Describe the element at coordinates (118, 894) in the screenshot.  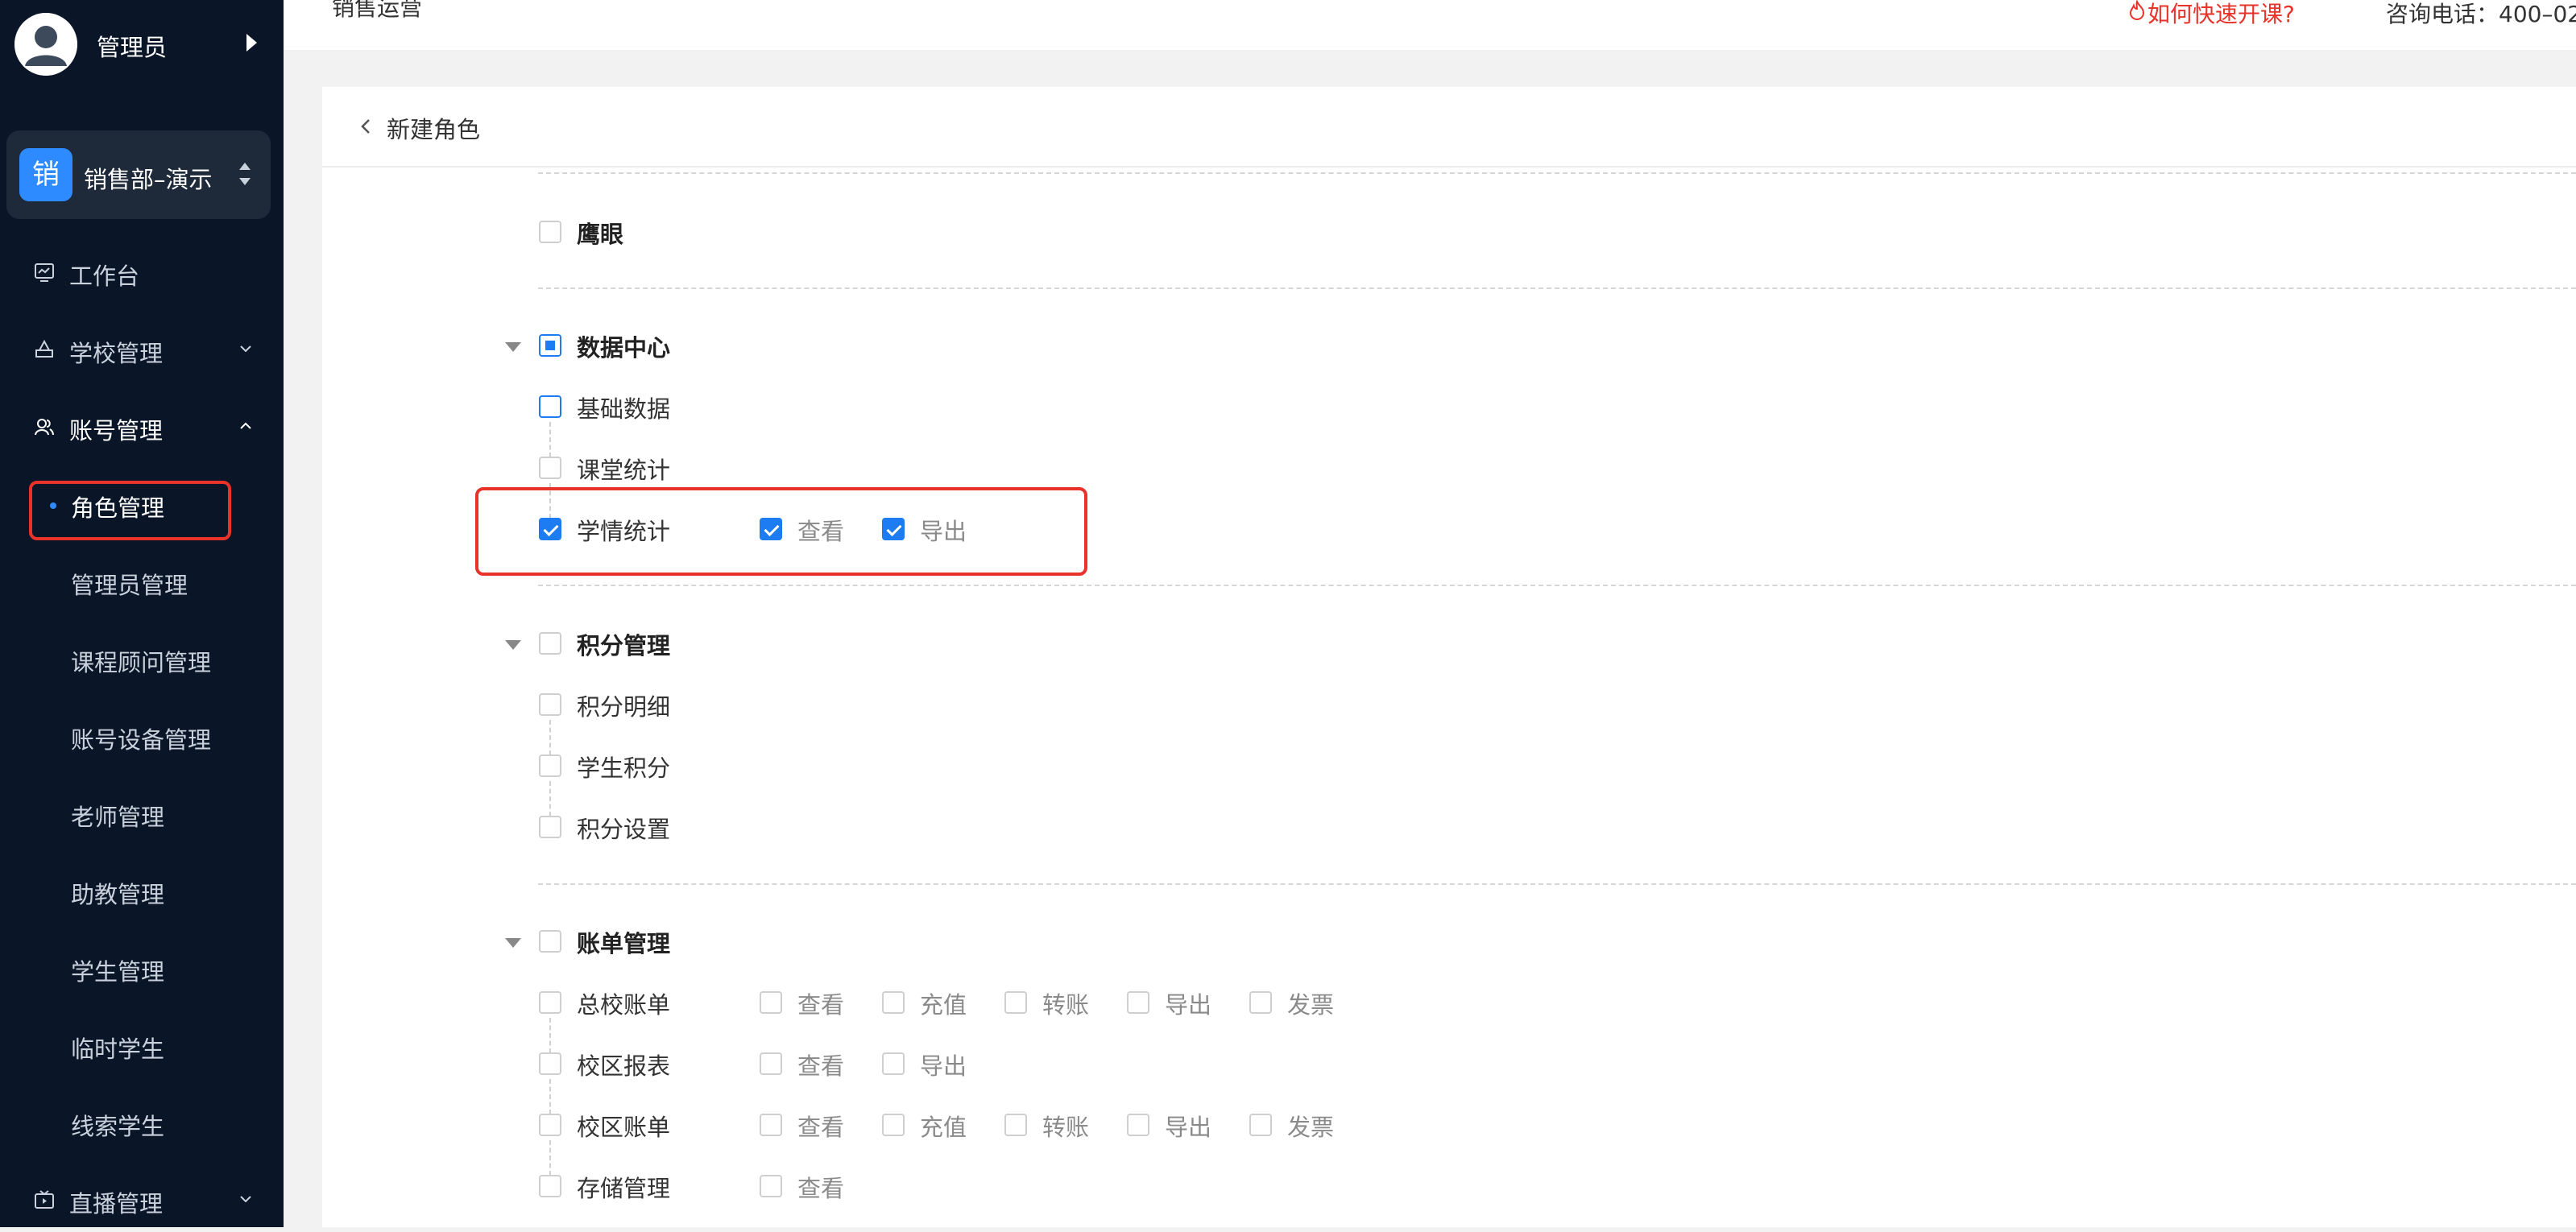
I see `sub-item-label: 助教管理` at that location.